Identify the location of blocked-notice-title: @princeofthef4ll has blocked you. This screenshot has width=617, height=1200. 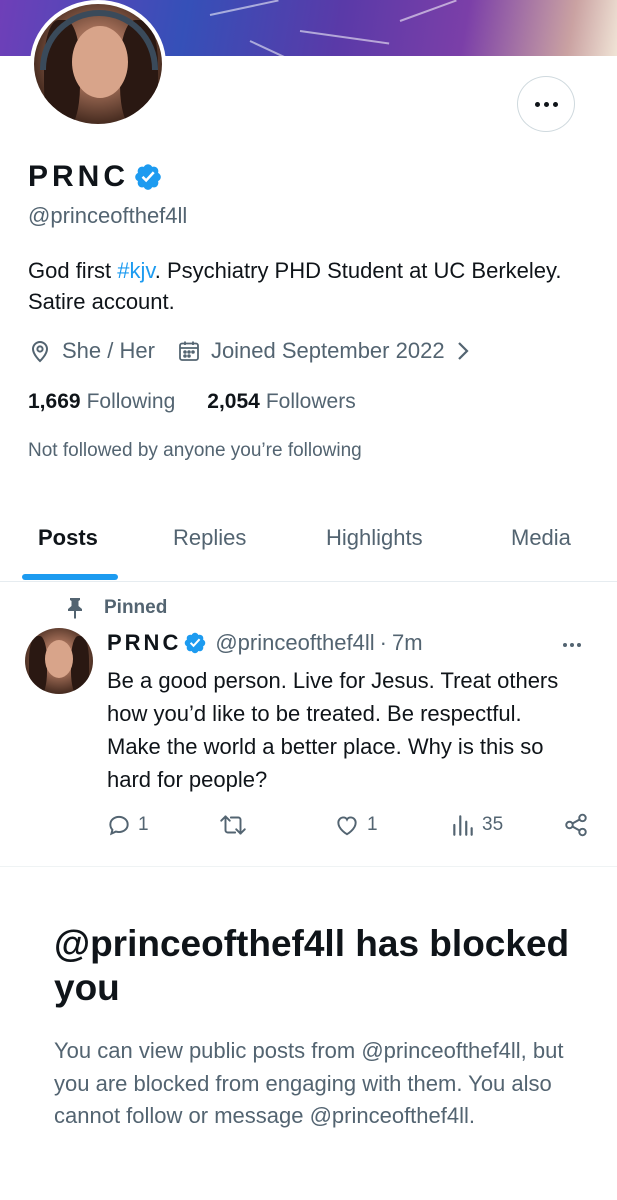
(312, 965).